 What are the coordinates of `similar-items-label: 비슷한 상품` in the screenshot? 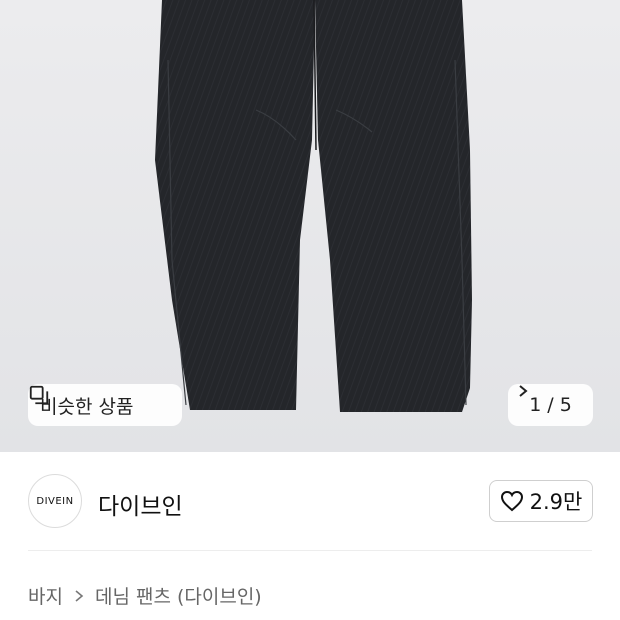 It's located at (87, 406).